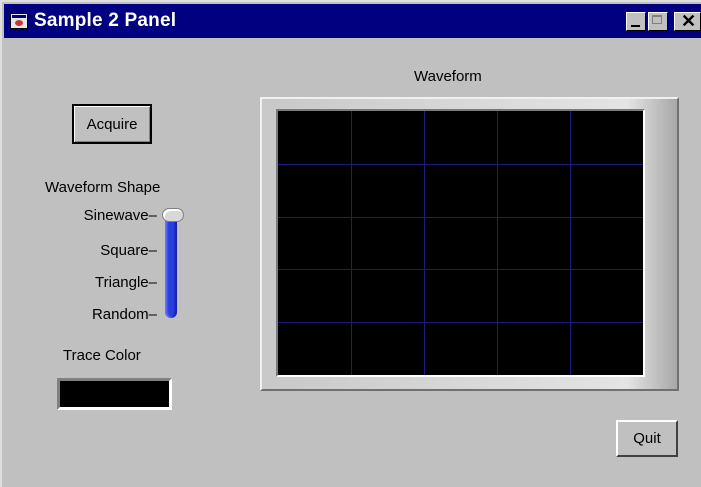  Describe the element at coordinates (173, 215) in the screenshot. I see `slider-knob` at that location.